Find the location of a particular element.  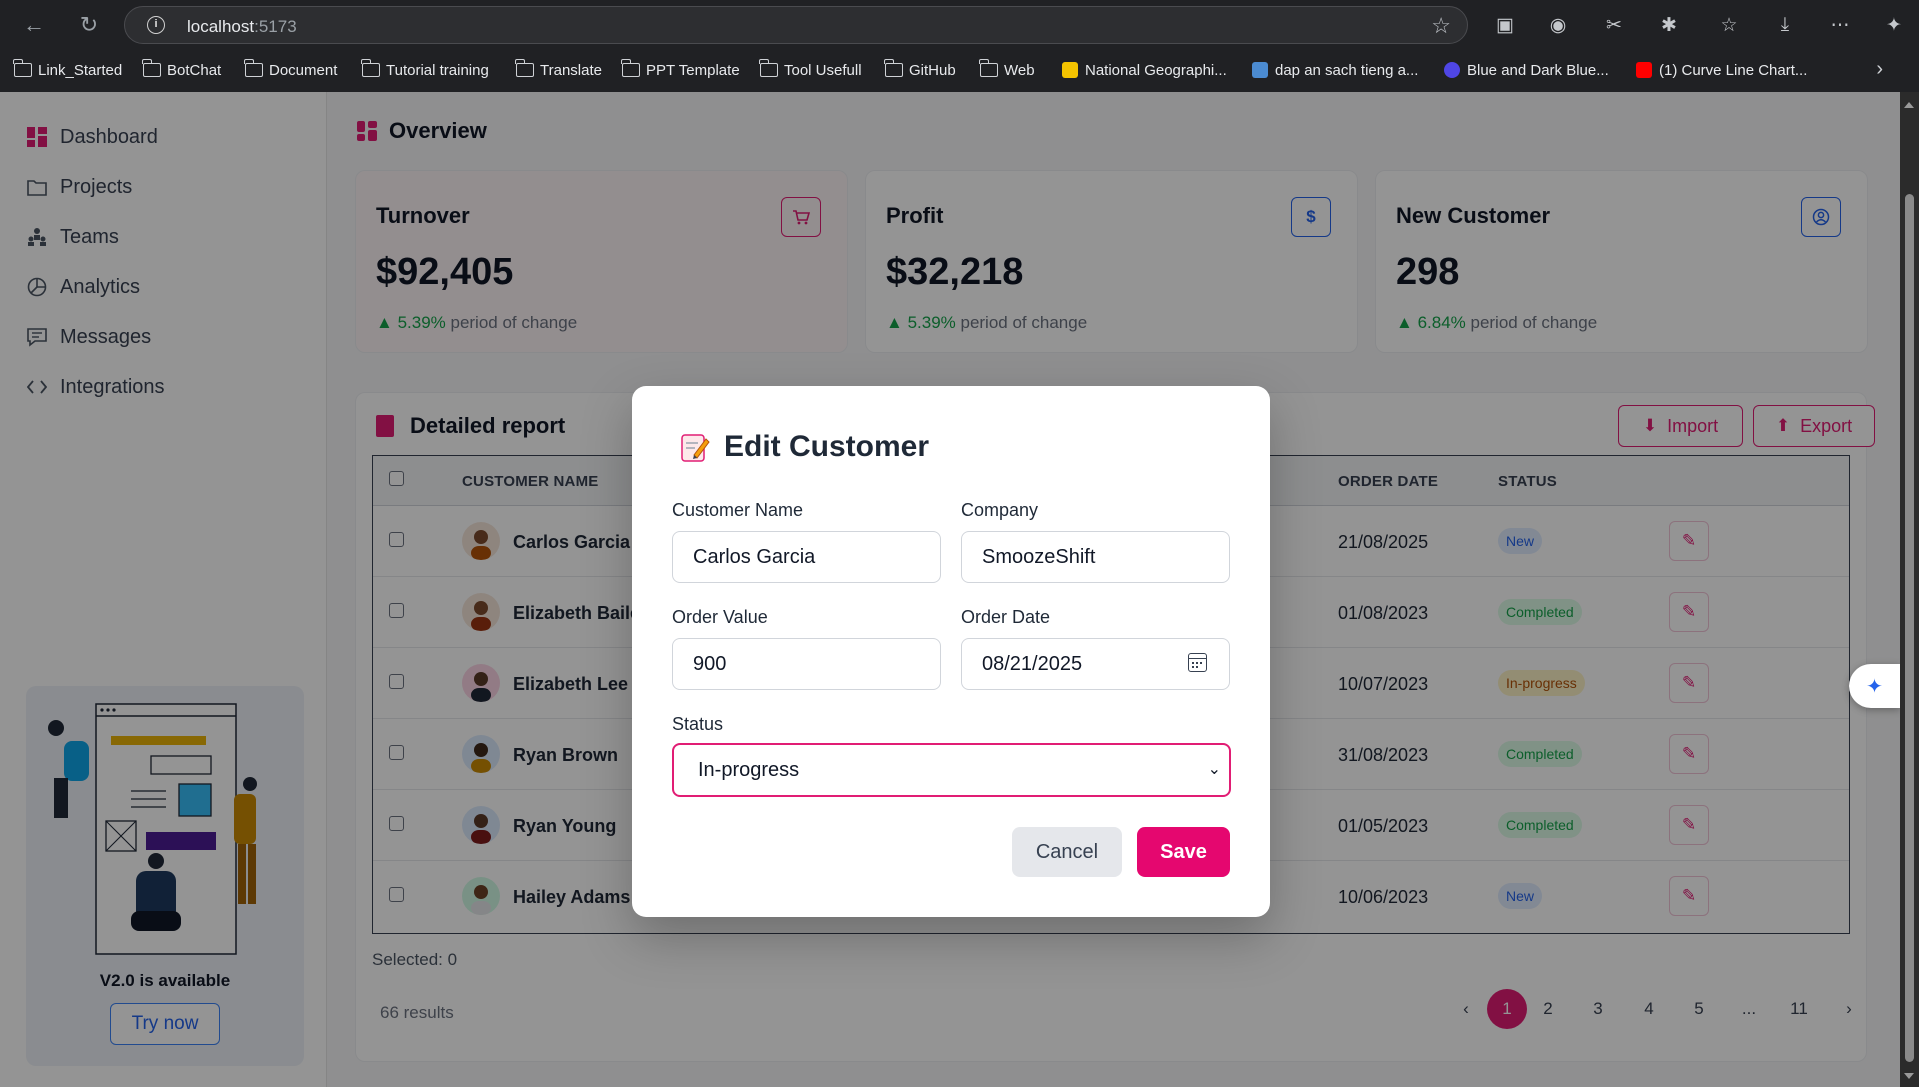

company-input: SmoozeShift is located at coordinates (1095, 557).